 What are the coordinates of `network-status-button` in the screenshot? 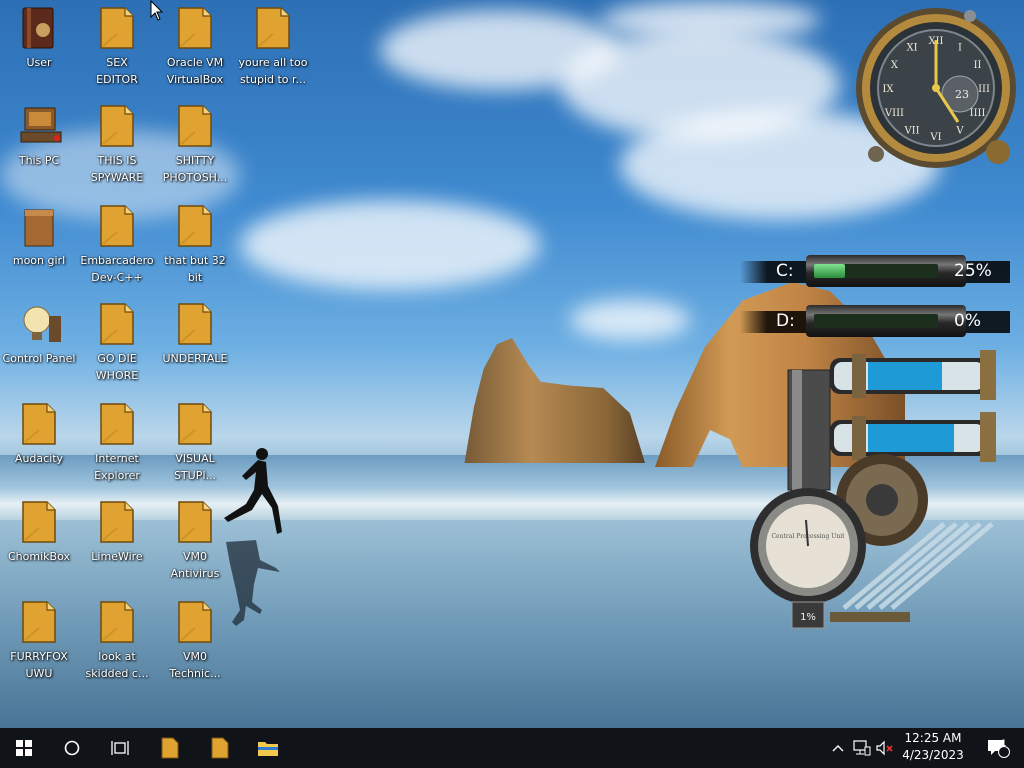 It's located at (862, 748).